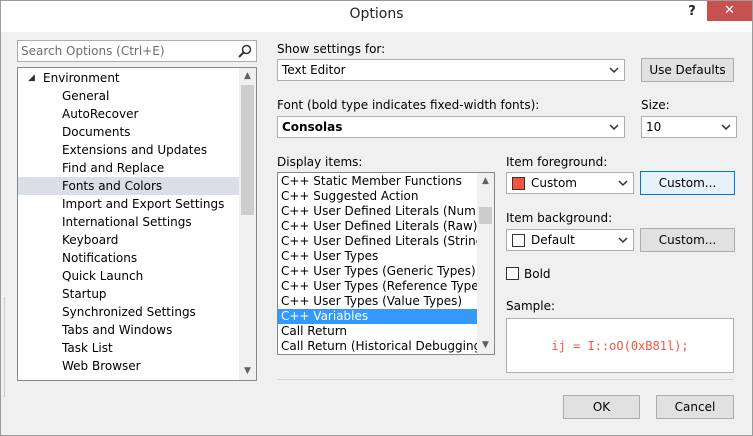 Image resolution: width=753 pixels, height=436 pixels. Describe the element at coordinates (451, 127) in the screenshot. I see `font-dropdown: Consolas` at that location.